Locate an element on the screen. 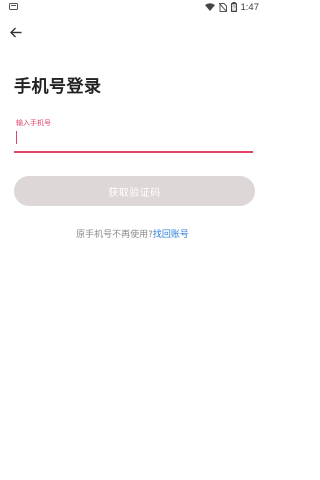 This screenshot has width=320, height=480. recover-account-line: 原手机号不再使用?找回账号 is located at coordinates (132, 233).